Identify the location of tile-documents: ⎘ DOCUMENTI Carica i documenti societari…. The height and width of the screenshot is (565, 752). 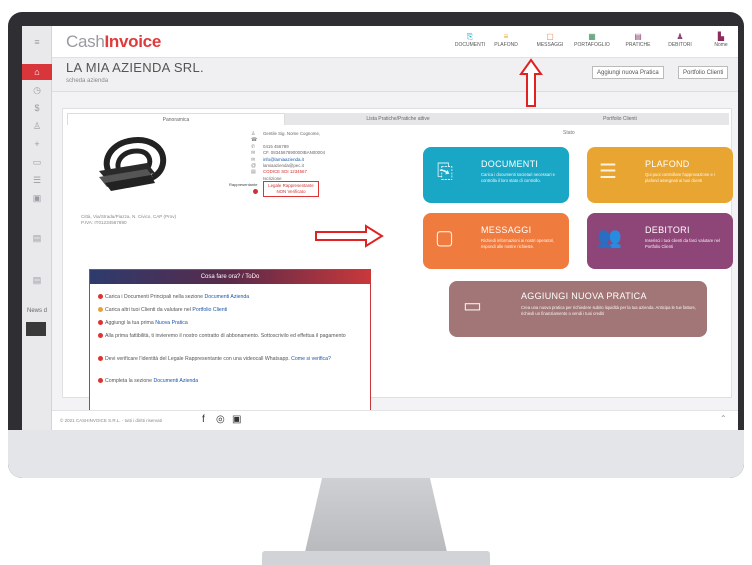
(496, 175).